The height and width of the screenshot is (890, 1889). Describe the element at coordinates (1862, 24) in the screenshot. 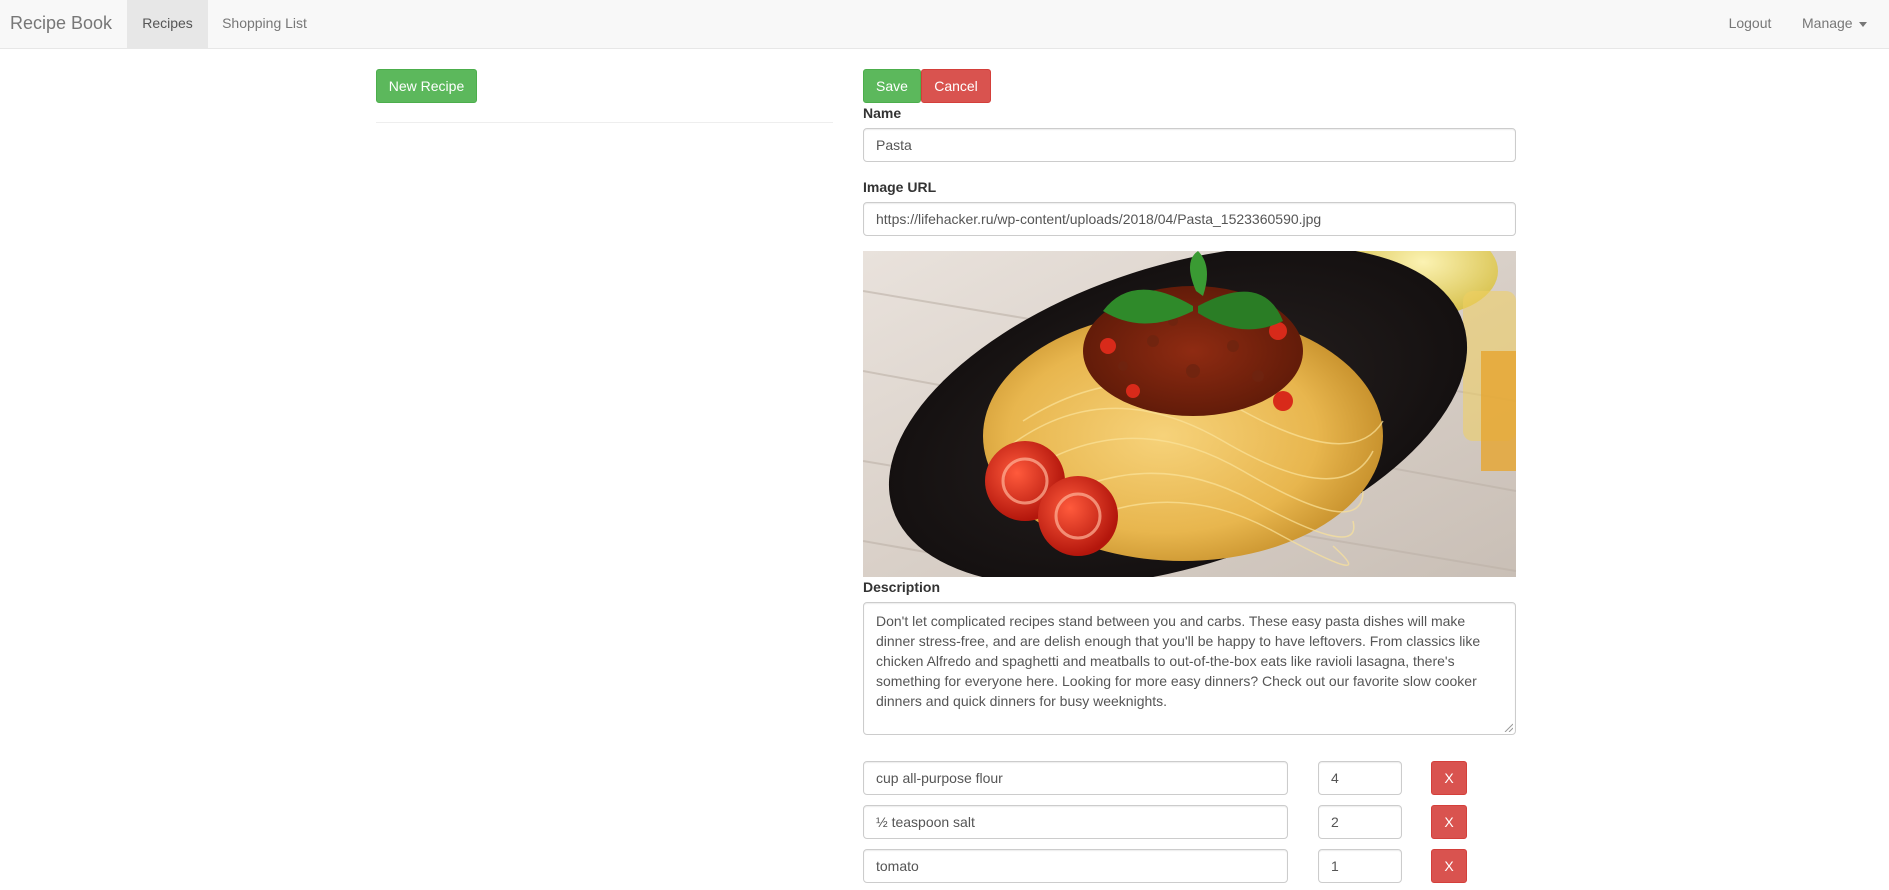

I see `caret-down-icon` at that location.